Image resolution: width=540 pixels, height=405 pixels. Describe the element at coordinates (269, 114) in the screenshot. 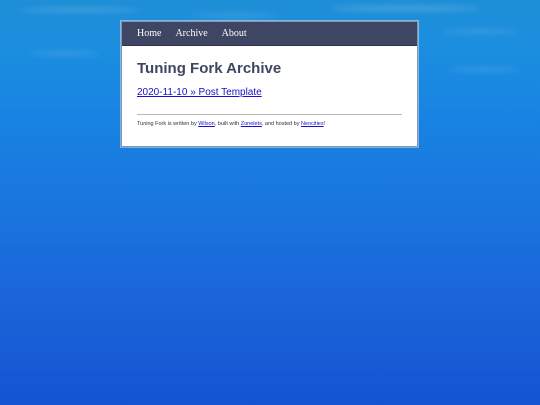

I see `footer-divider` at that location.